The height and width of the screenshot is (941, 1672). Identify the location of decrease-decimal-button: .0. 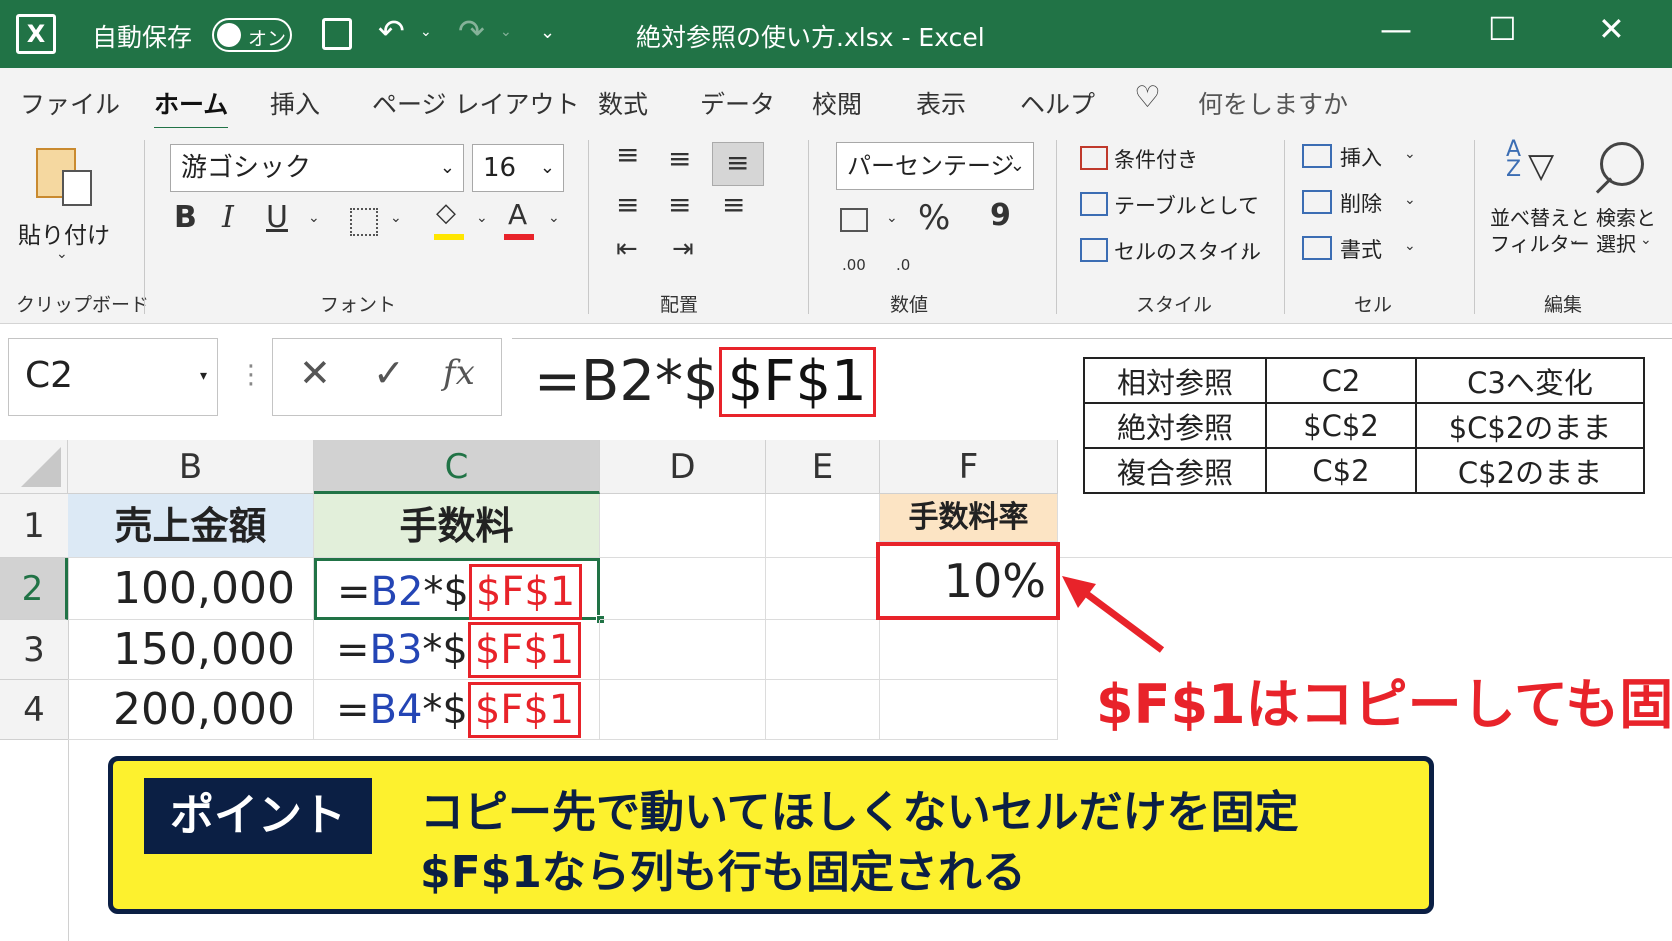
(903, 265).